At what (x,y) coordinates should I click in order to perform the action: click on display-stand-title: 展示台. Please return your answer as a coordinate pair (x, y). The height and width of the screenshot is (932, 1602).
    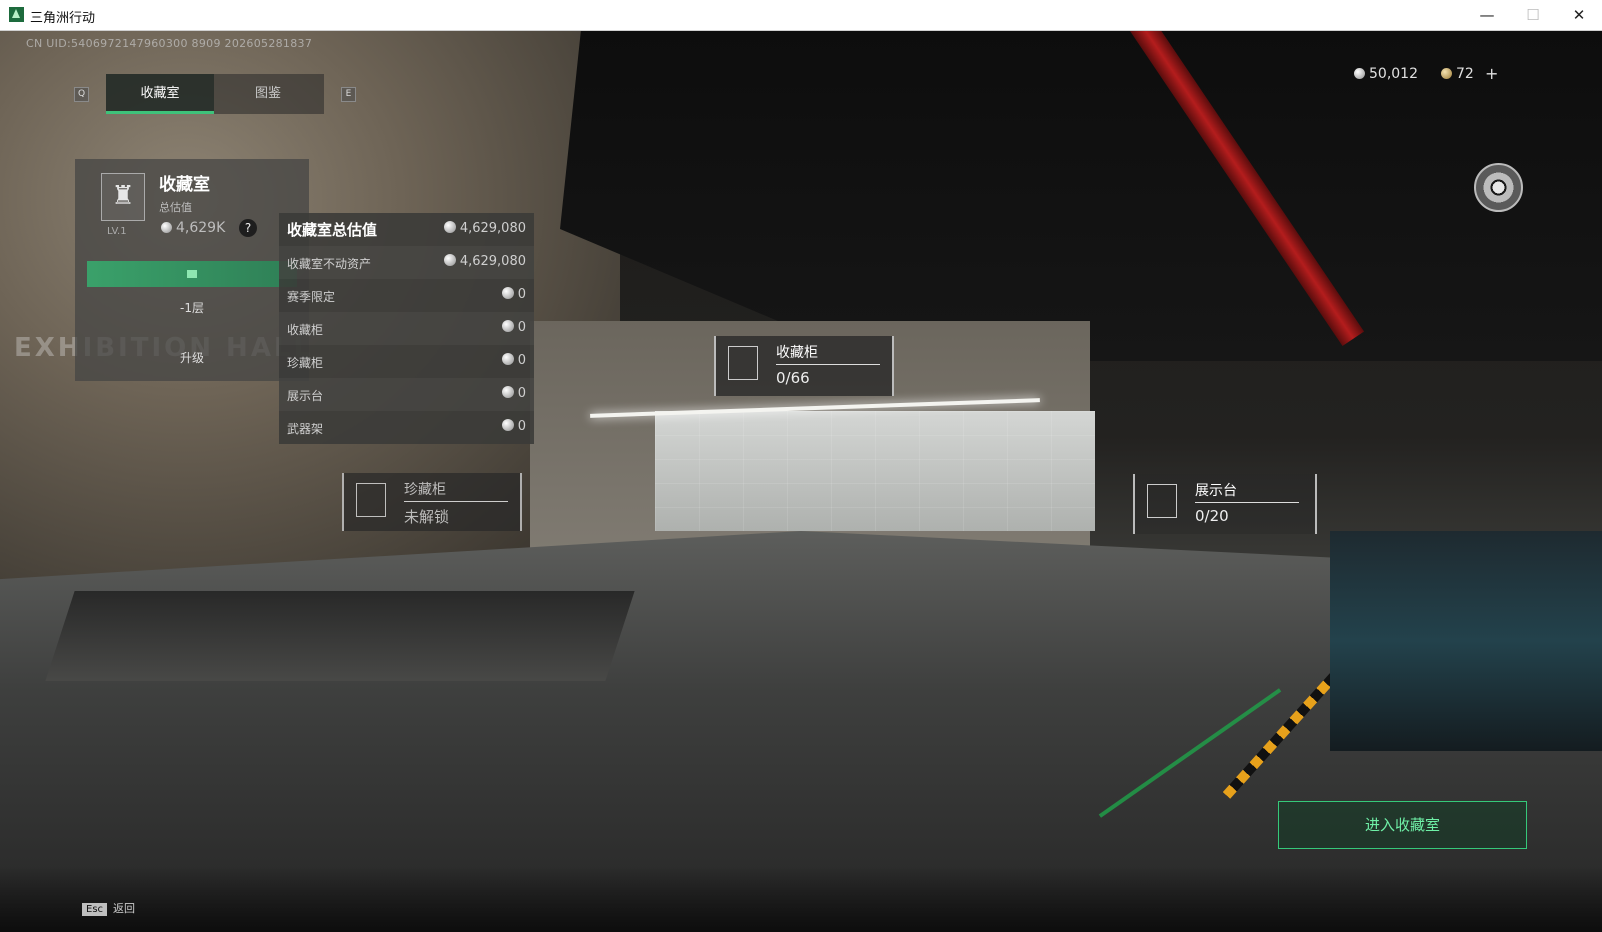
    Looking at the image, I should click on (1216, 491).